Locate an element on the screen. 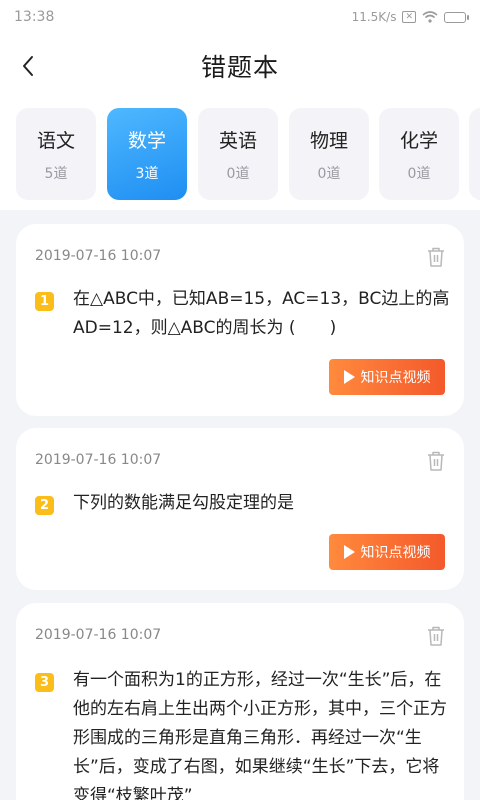  tab-label: 物理 is located at coordinates (328, 140).